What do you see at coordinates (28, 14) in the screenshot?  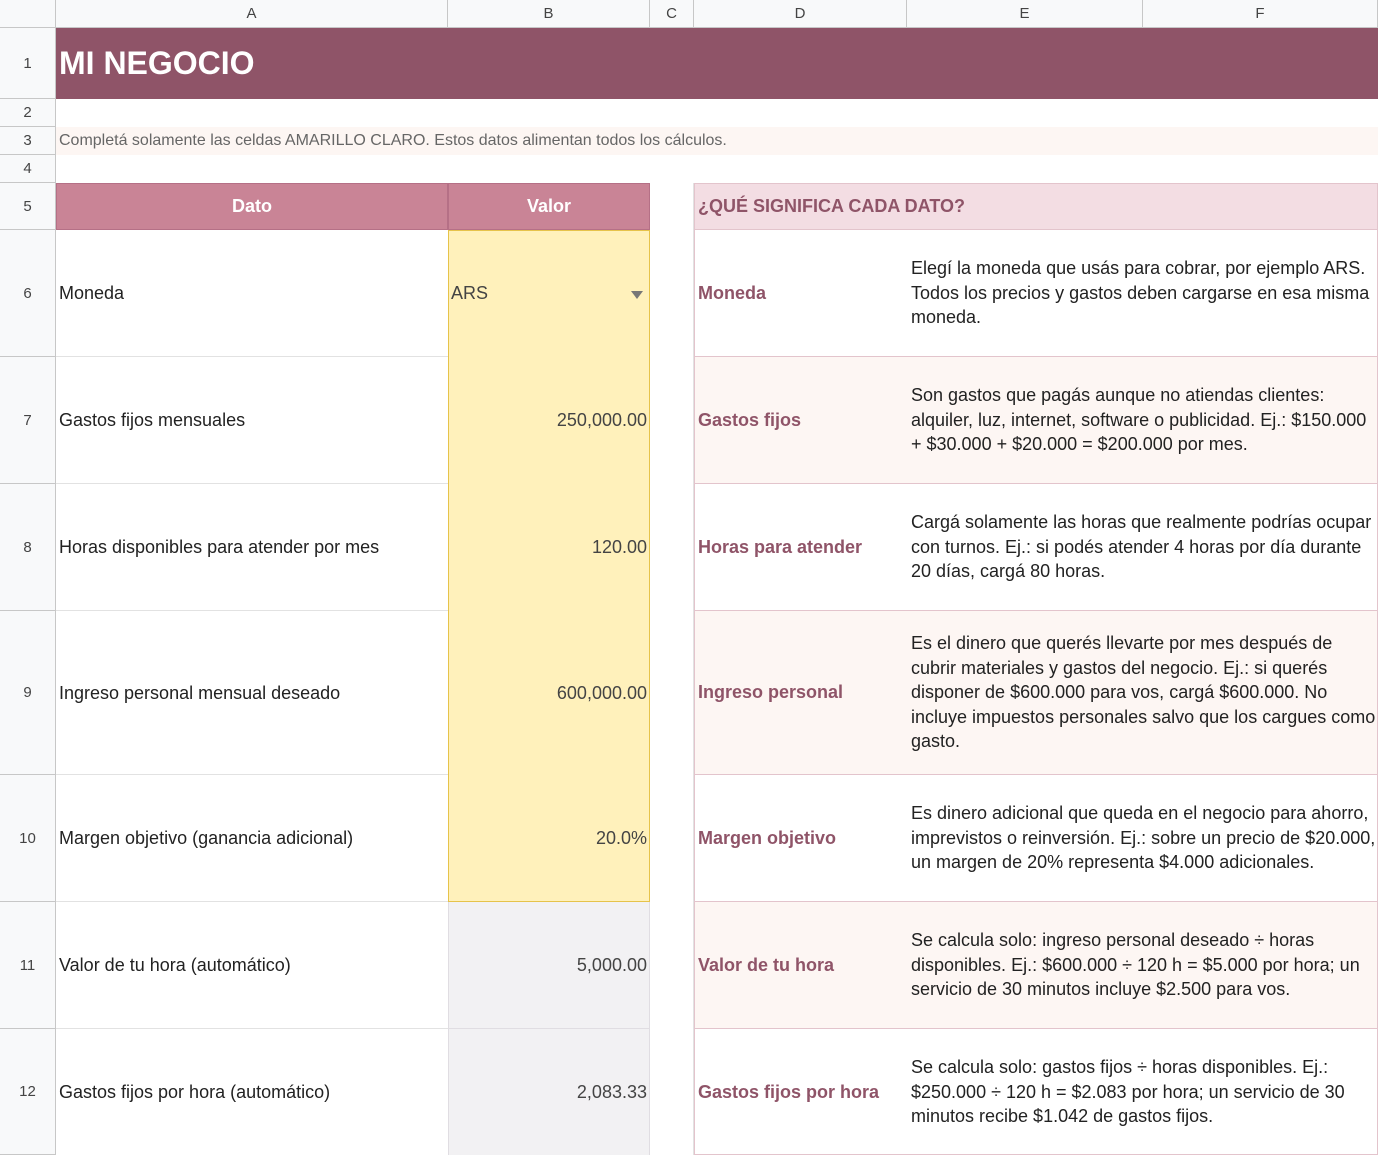 I see `select-all-corner` at bounding box center [28, 14].